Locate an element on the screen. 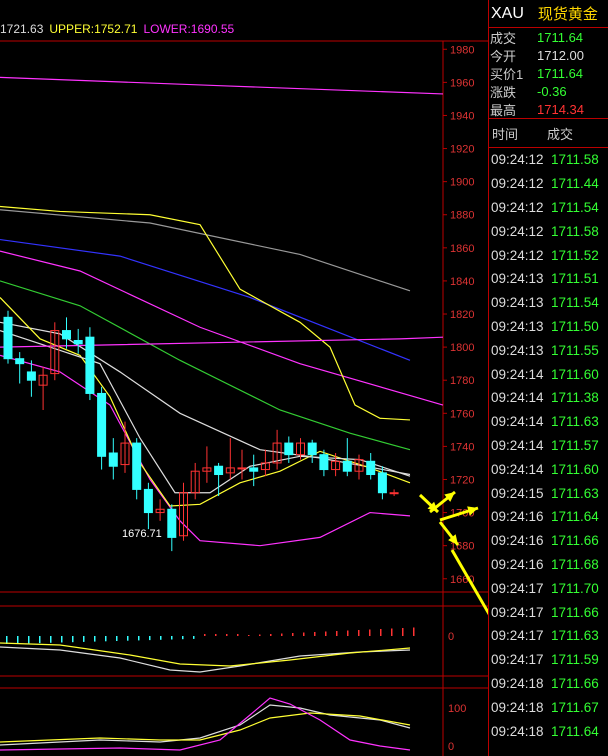 Image resolution: width=608 pixels, height=756 pixels. tick-price: 1711.50 is located at coordinates (575, 326).